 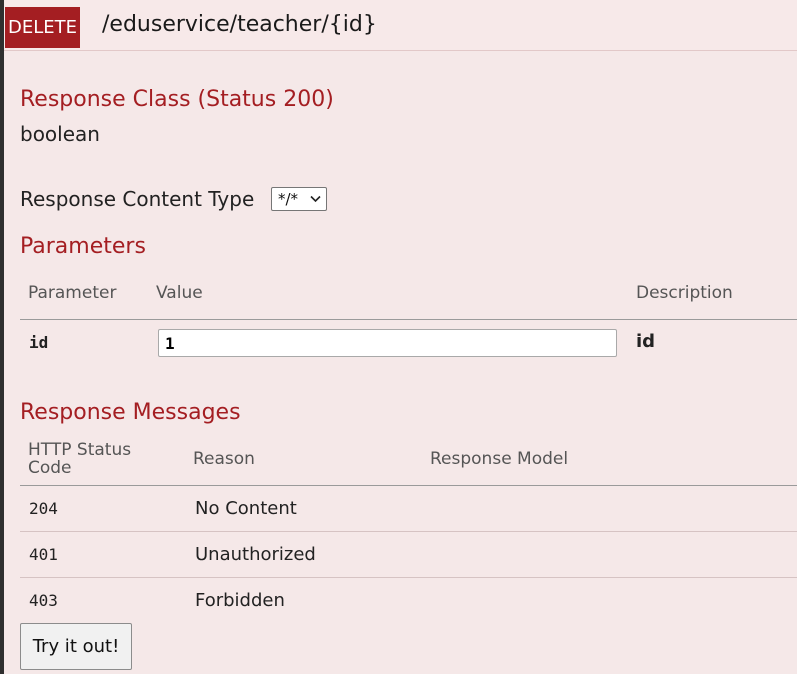 What do you see at coordinates (240, 600) in the screenshot?
I see `status-reason: Forbidden` at bounding box center [240, 600].